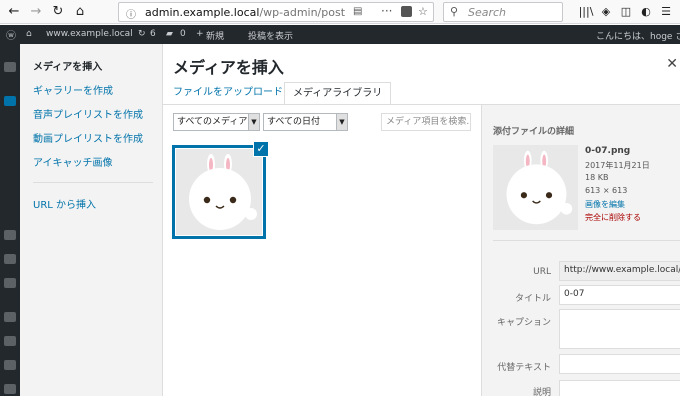  Describe the element at coordinates (10, 220) in the screenshot. I see `wp-admin-menu` at that location.